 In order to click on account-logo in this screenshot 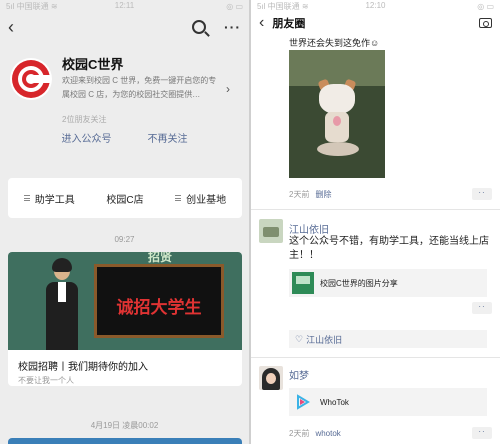, I will do `click(31, 79)`.